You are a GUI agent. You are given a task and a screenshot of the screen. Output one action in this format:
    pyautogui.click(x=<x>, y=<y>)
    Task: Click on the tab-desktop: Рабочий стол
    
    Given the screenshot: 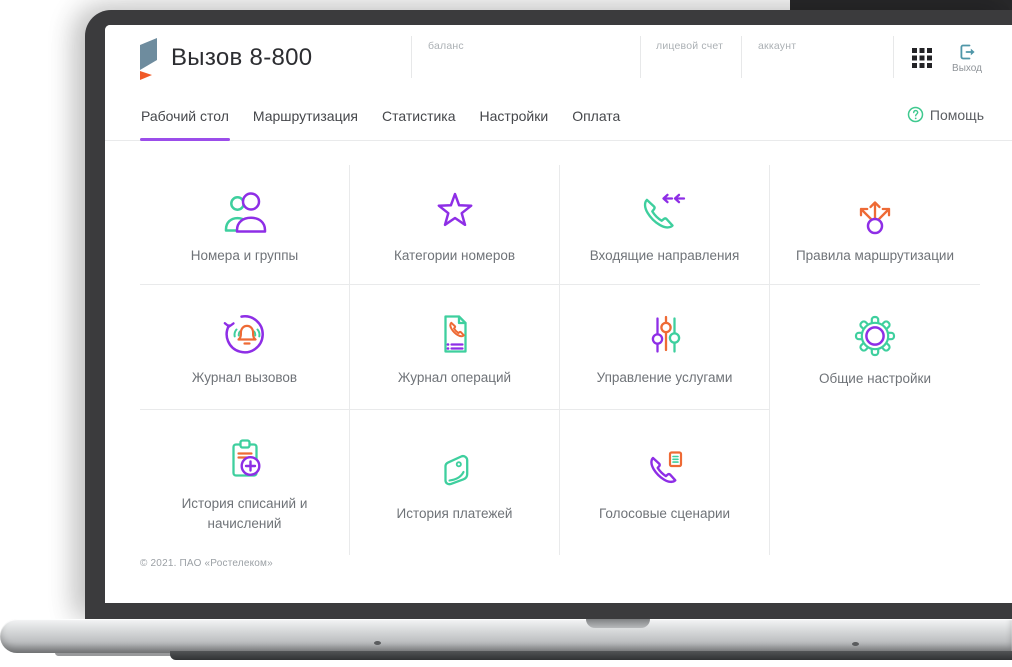 What is the action you would take?
    pyautogui.click(x=185, y=124)
    